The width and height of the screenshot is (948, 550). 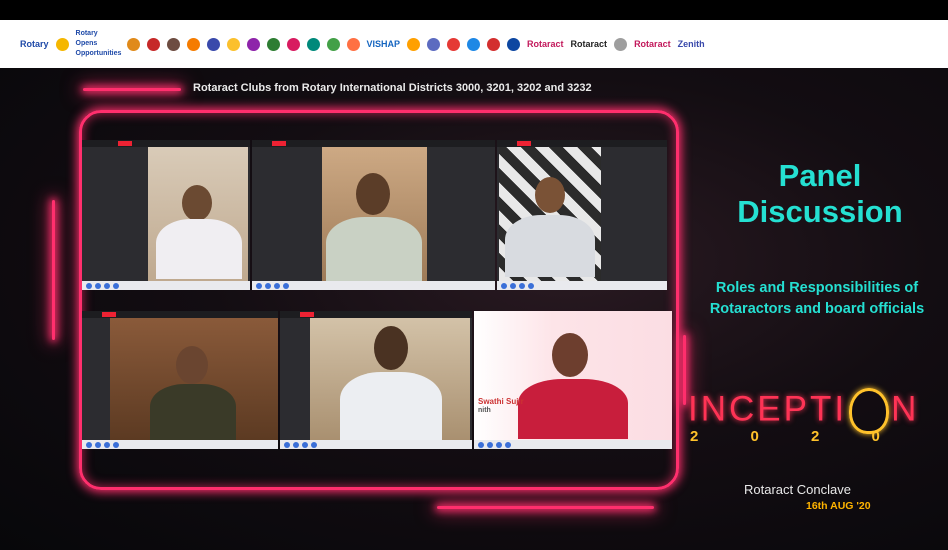 I want to click on neon-line-left, so click(x=53, y=270).